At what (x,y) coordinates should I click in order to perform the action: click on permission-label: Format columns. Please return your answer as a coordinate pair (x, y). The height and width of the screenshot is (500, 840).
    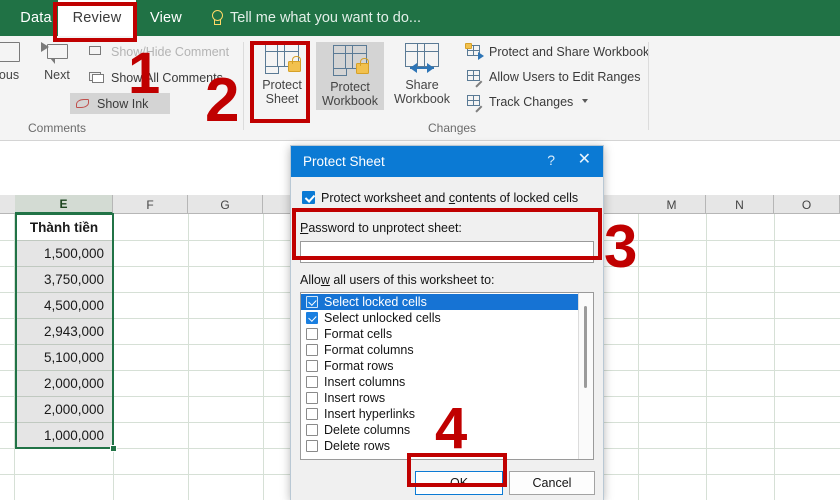
    Looking at the image, I should click on (369, 350).